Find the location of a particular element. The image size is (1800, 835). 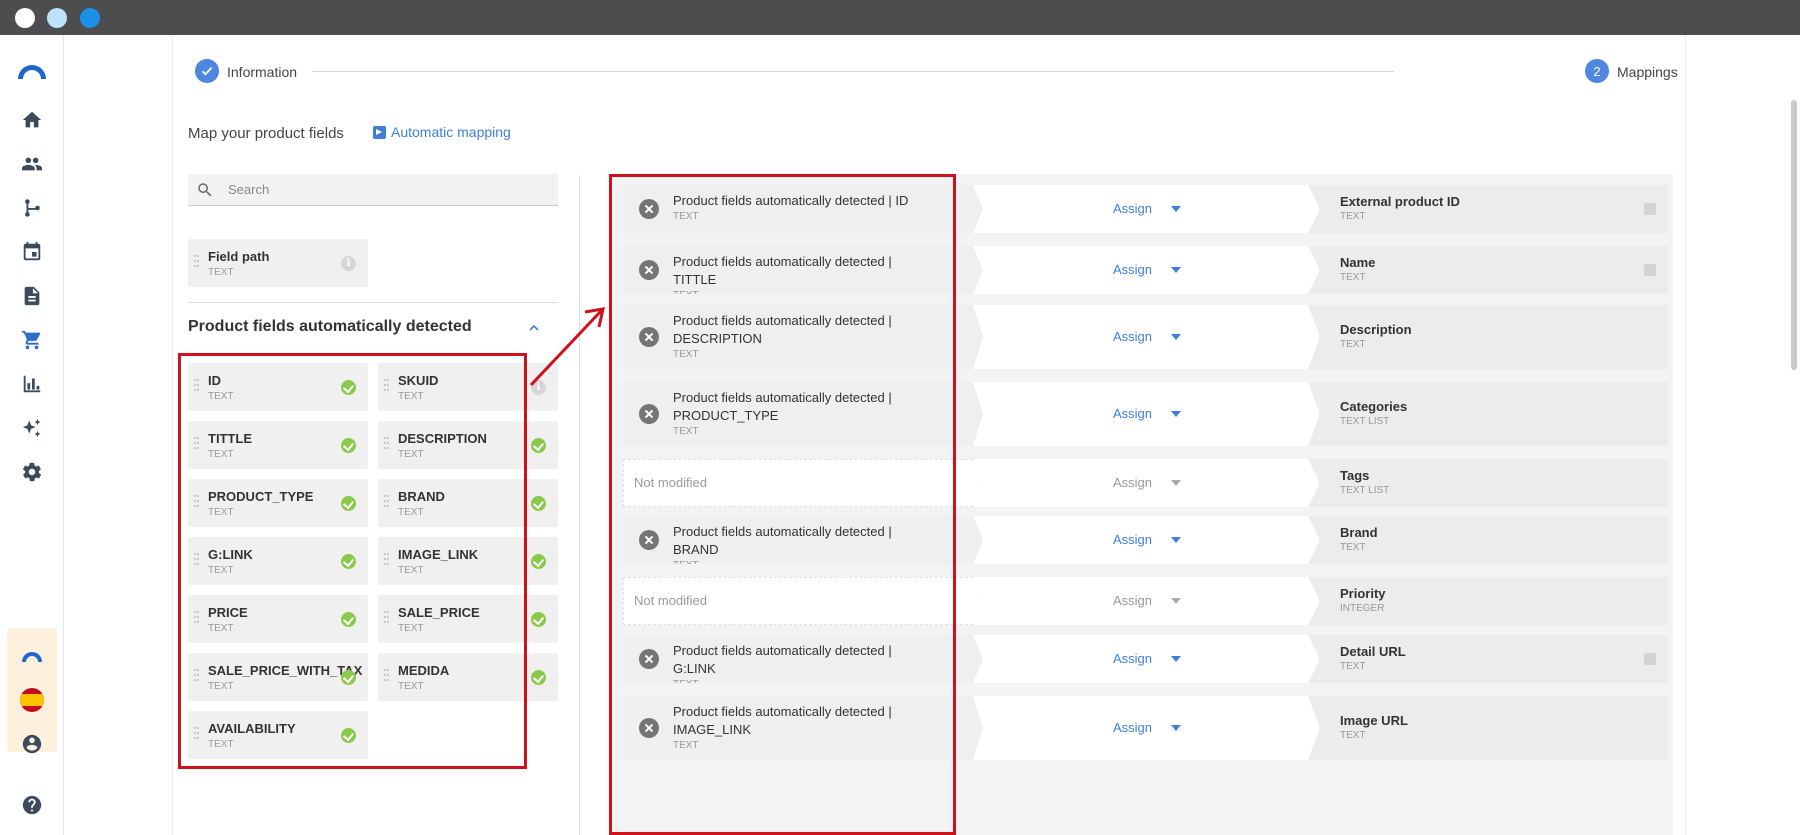

search-input is located at coordinates (378, 189).